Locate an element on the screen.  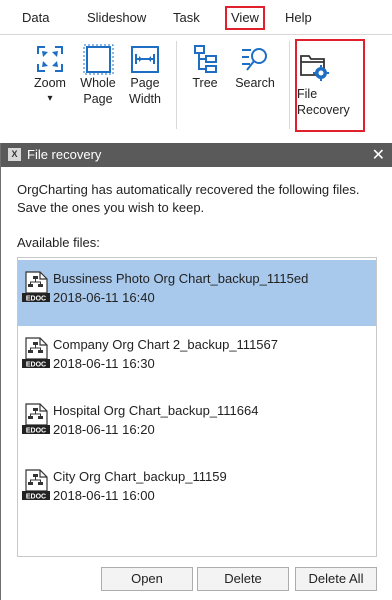
whole-page-button: Whole Page is located at coordinates (98, 75).